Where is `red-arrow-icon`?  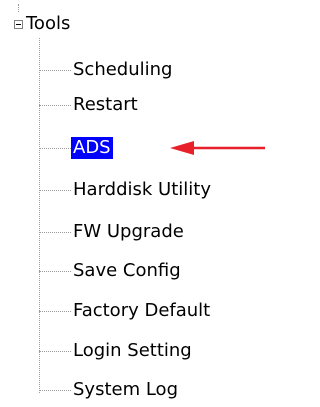
red-arrow-icon is located at coordinates (217, 148).